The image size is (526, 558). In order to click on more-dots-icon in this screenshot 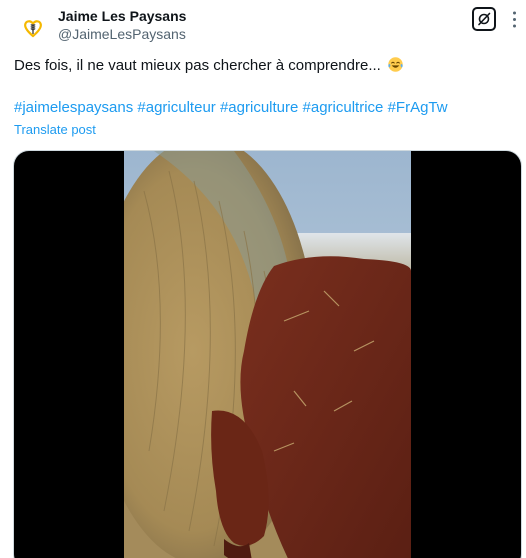, I will do `click(514, 19)`.